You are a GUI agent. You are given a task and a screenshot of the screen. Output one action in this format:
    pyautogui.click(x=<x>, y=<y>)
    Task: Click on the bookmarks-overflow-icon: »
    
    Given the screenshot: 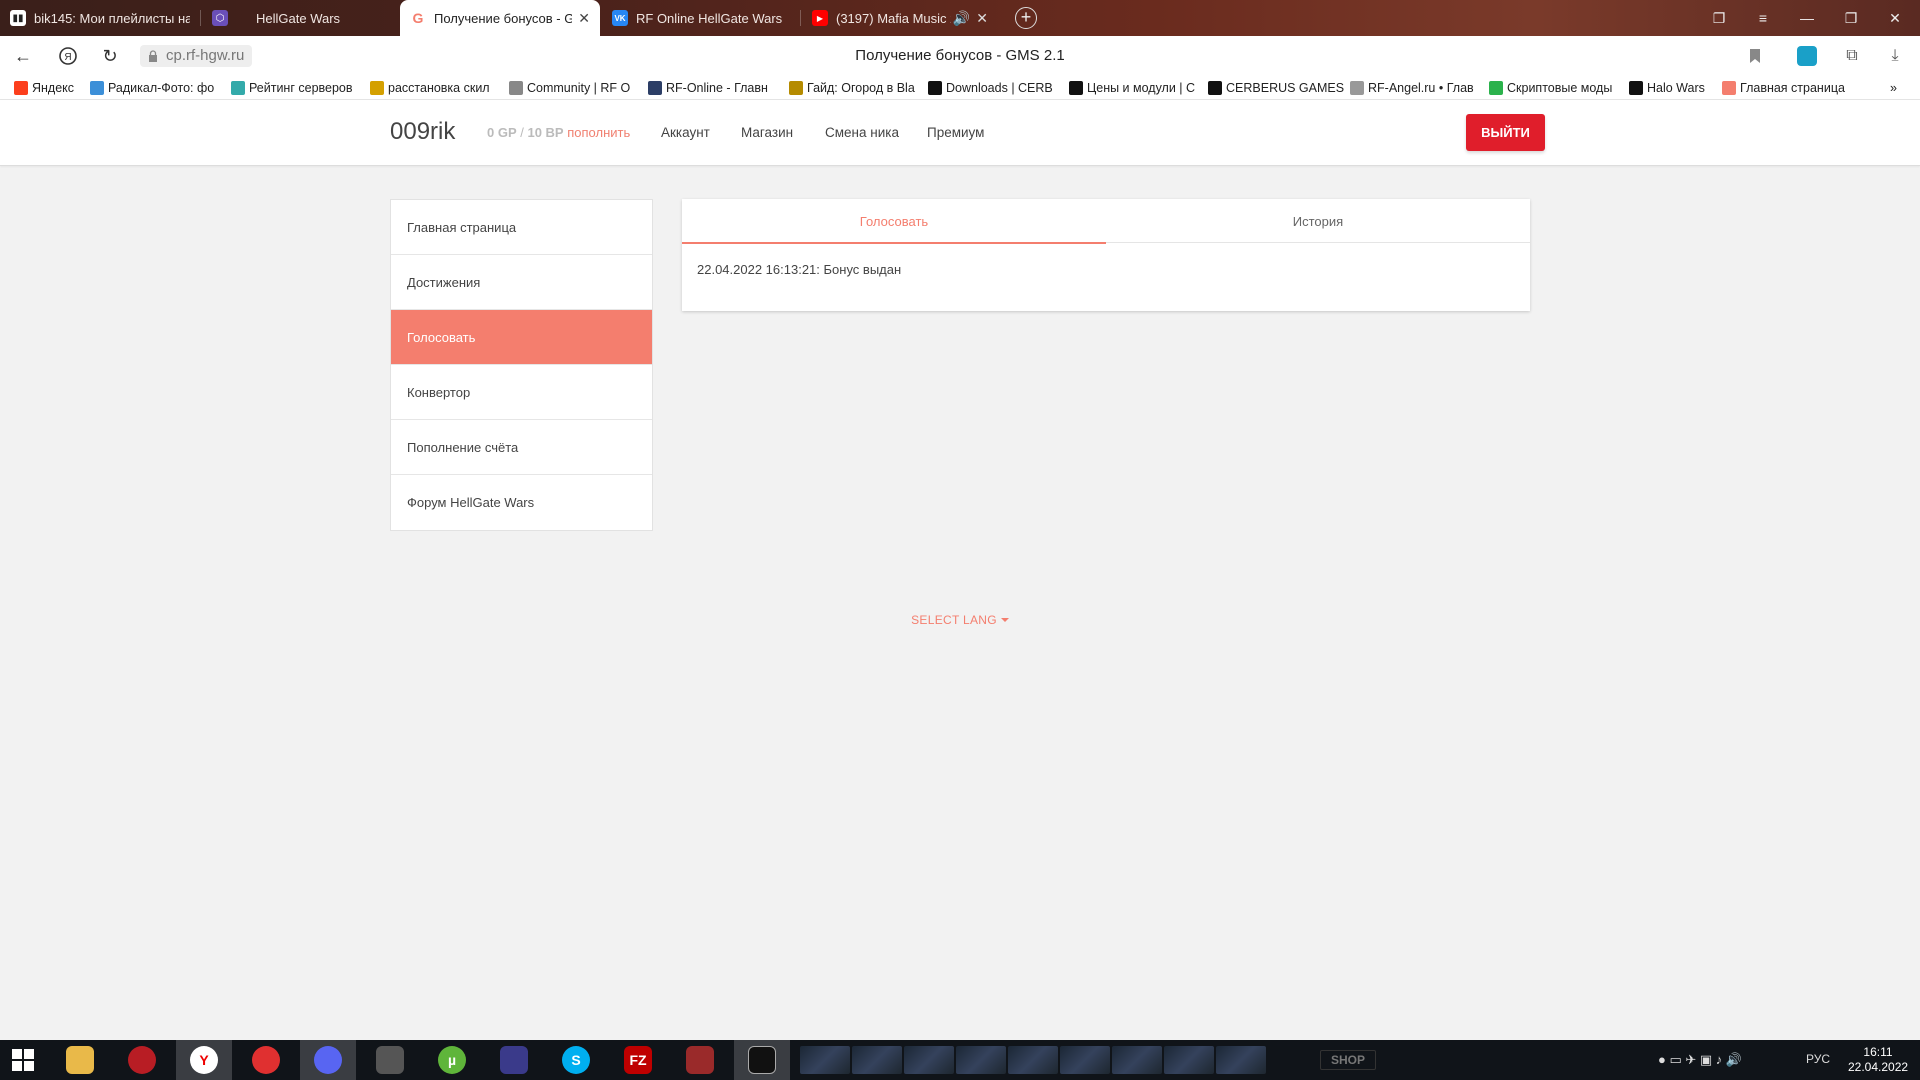 What is the action you would take?
    pyautogui.click(x=1893, y=88)
    